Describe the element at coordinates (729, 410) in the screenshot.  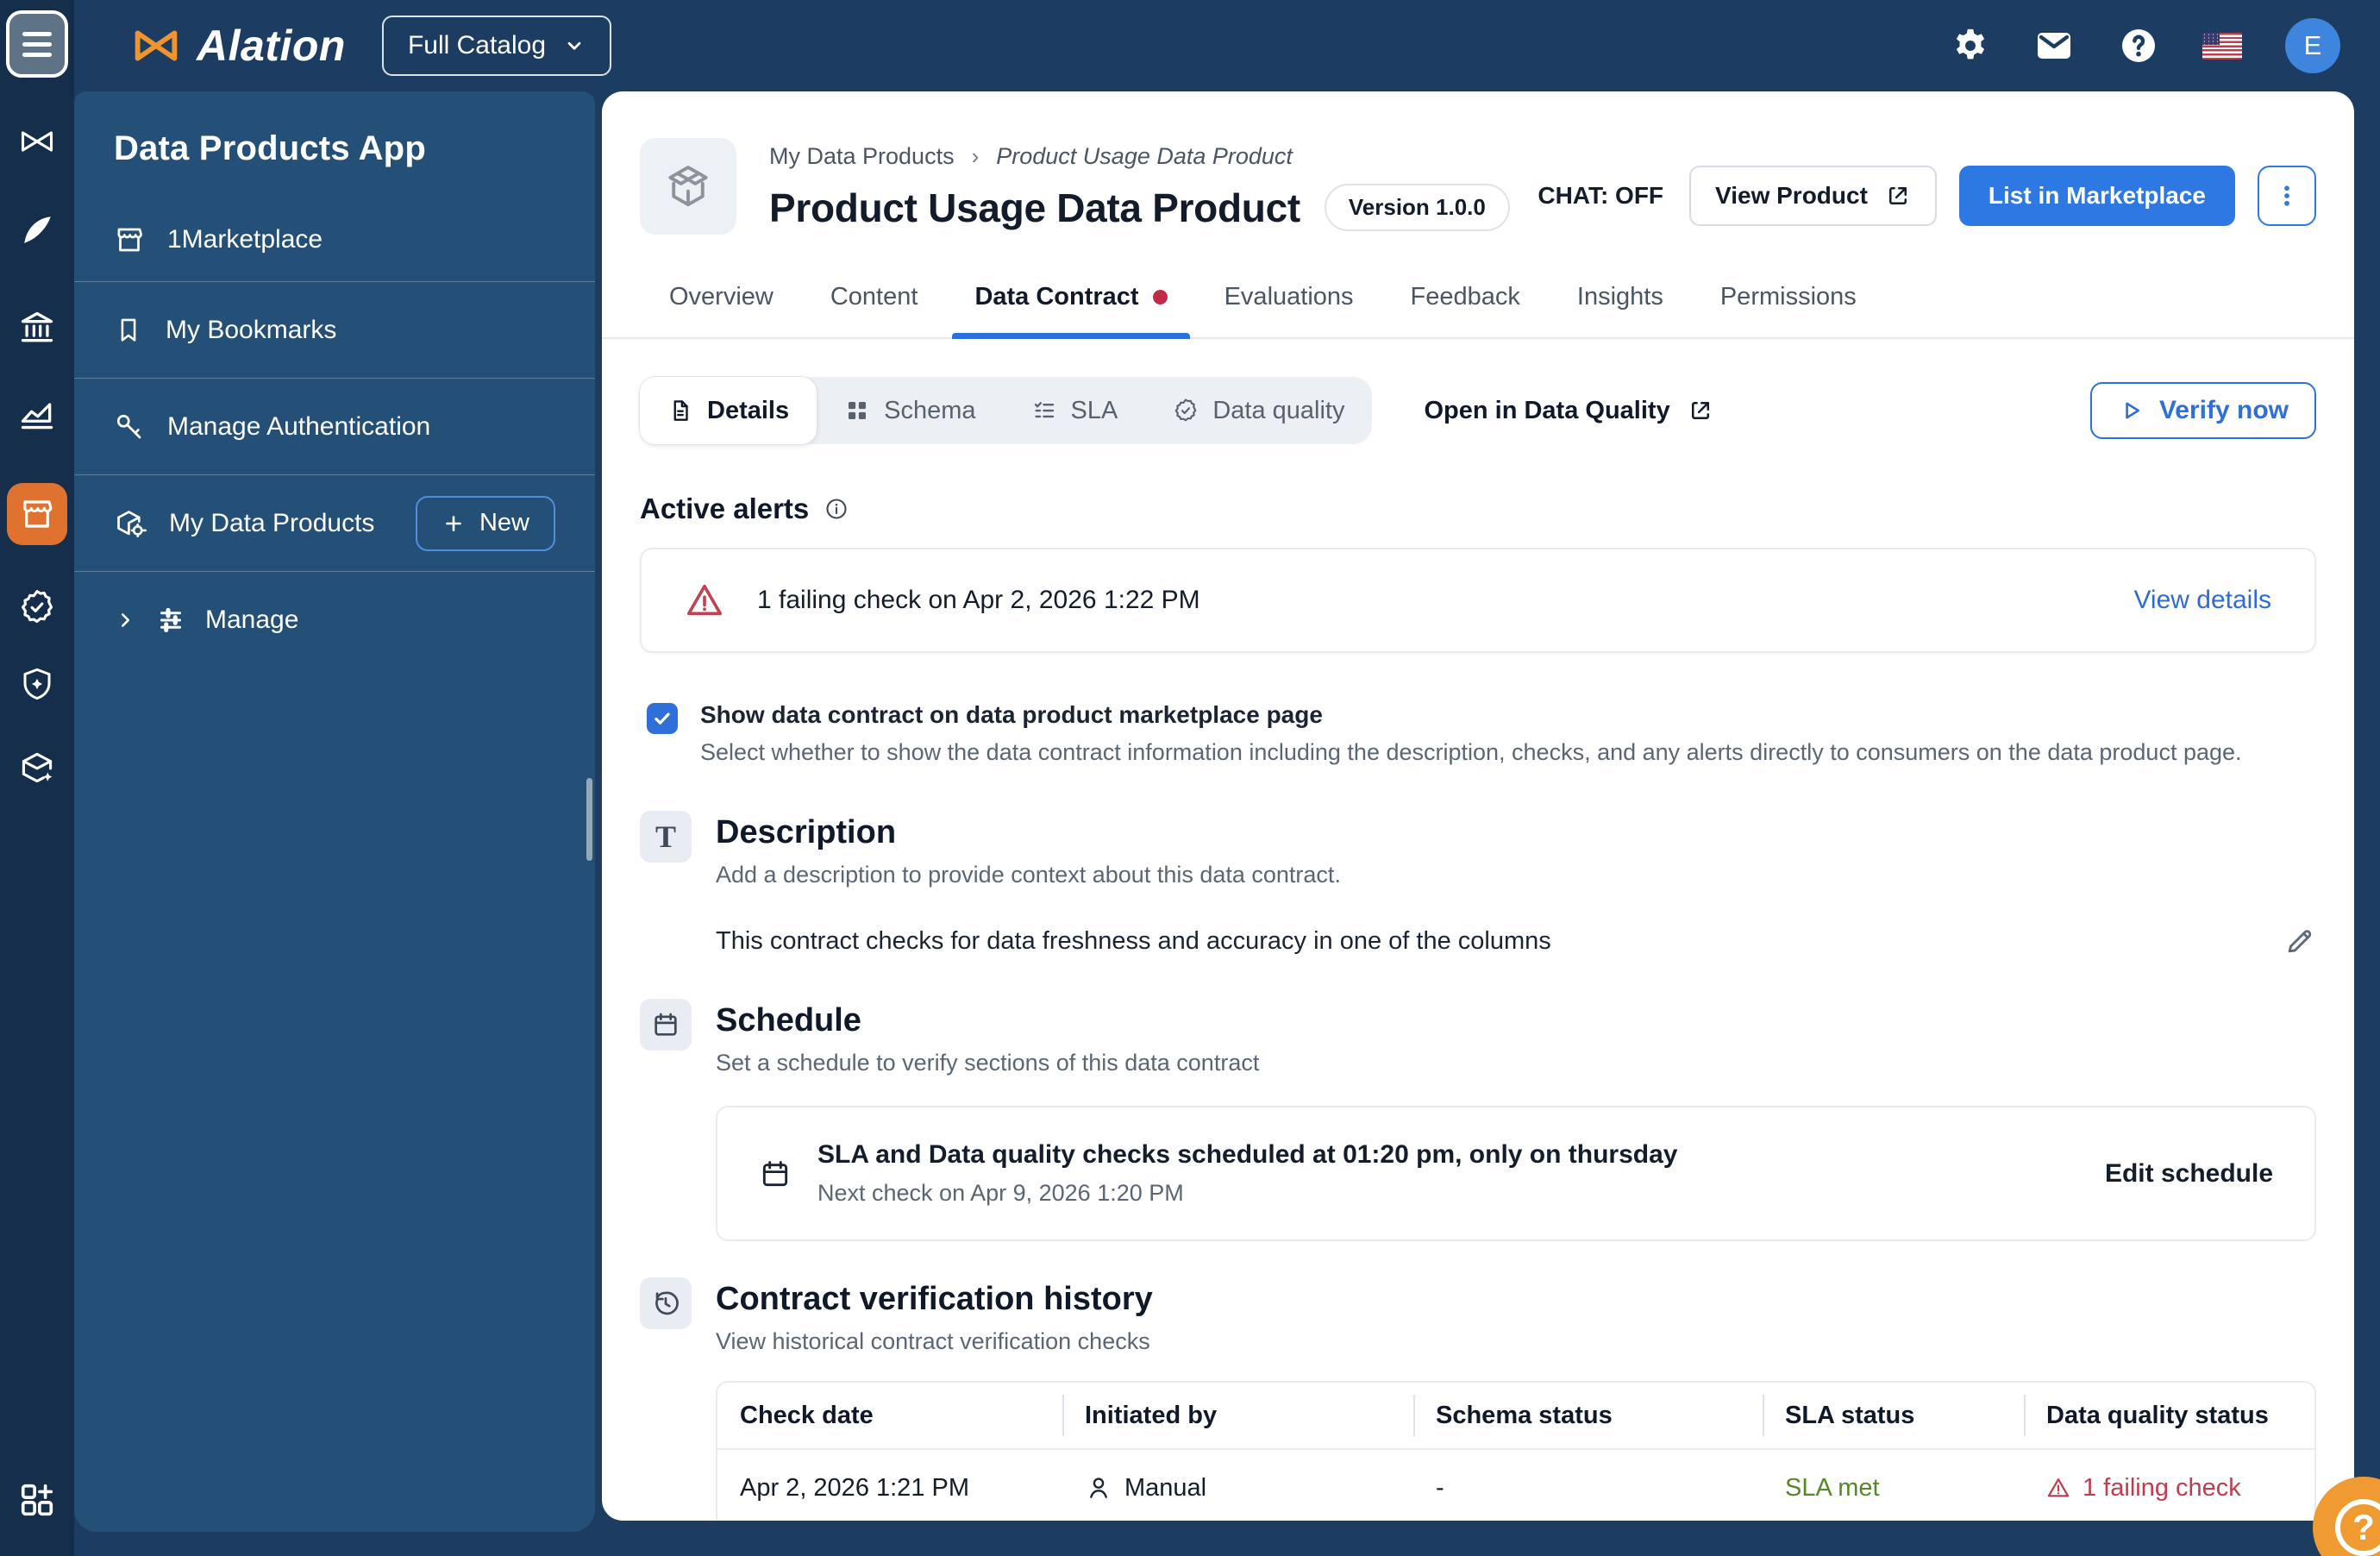
I see `segment-details: Details` at that location.